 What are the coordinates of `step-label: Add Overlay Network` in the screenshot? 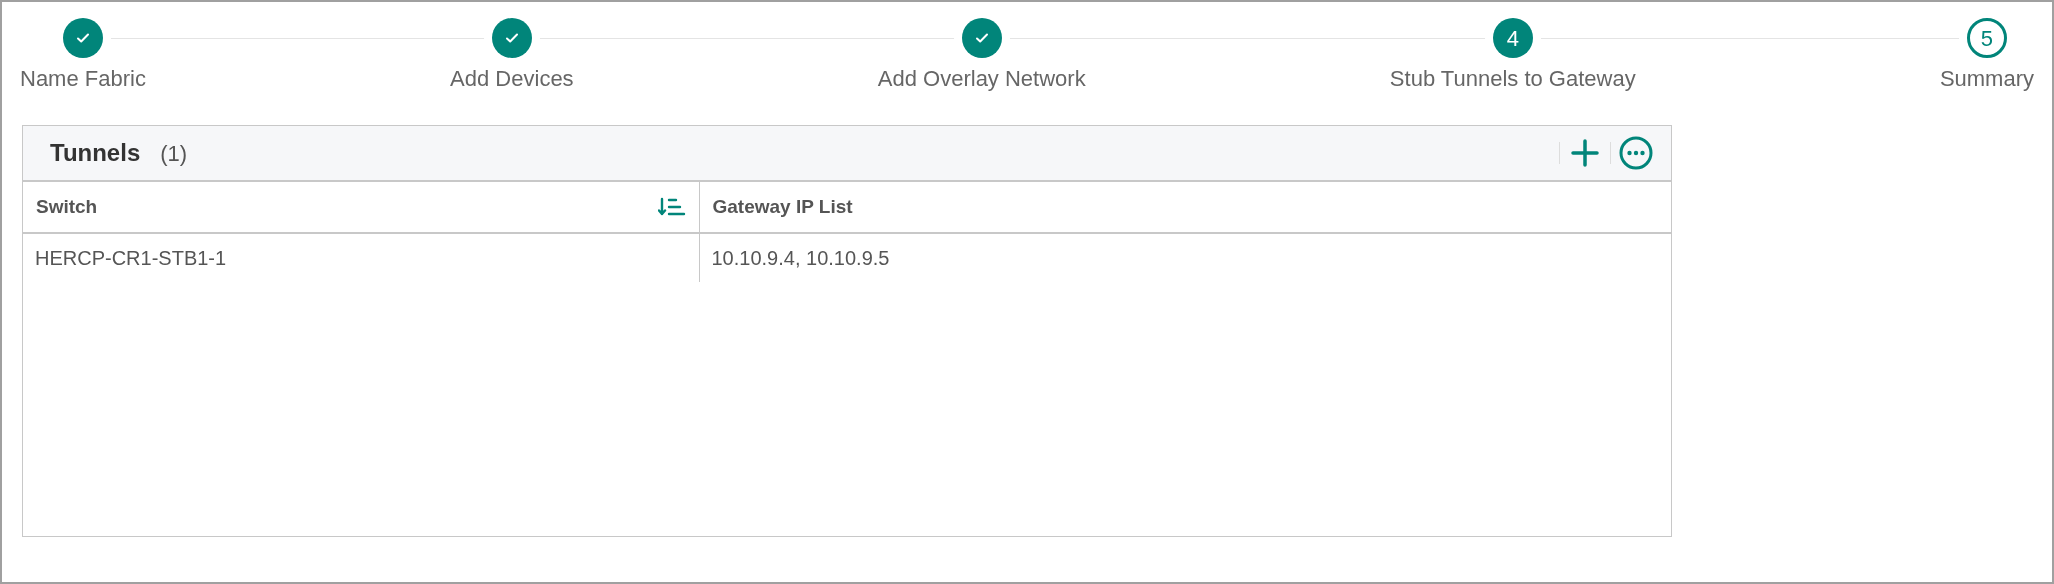 It's located at (981, 79).